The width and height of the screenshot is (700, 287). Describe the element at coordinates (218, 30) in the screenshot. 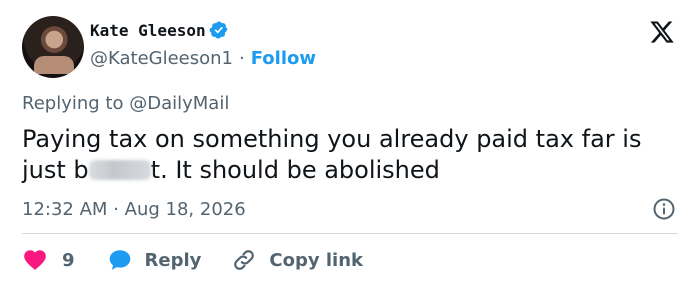

I see `verified-badge-icon` at that location.